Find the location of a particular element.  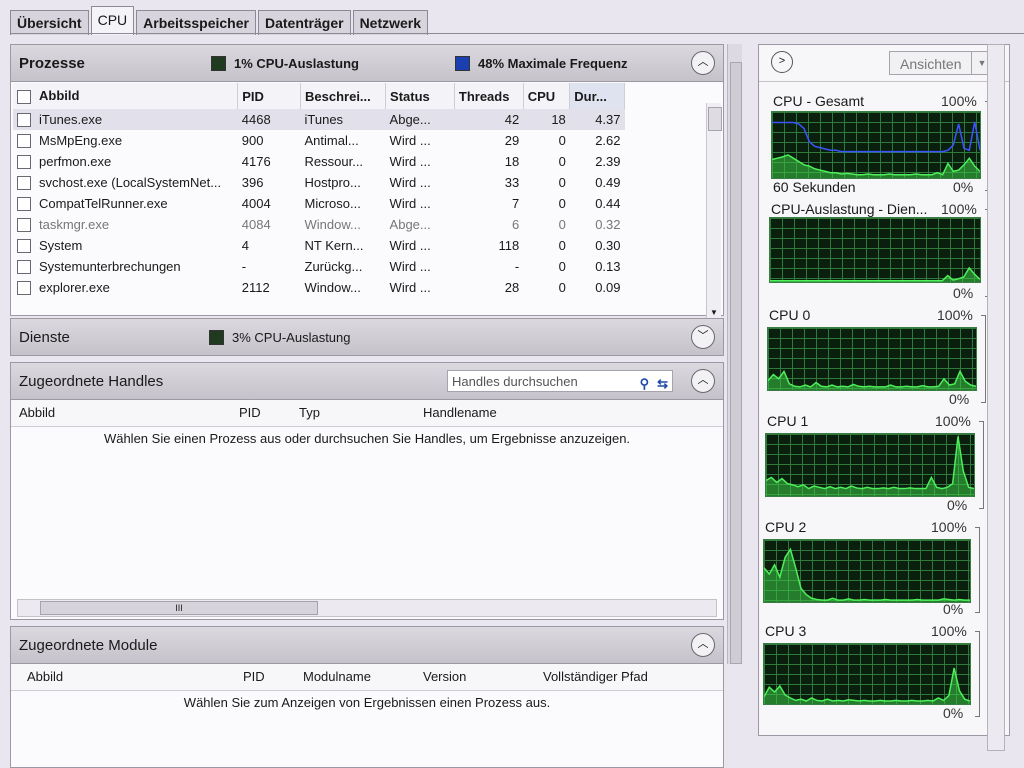

tab-memory: Arbeitsspeicher is located at coordinates (196, 22).